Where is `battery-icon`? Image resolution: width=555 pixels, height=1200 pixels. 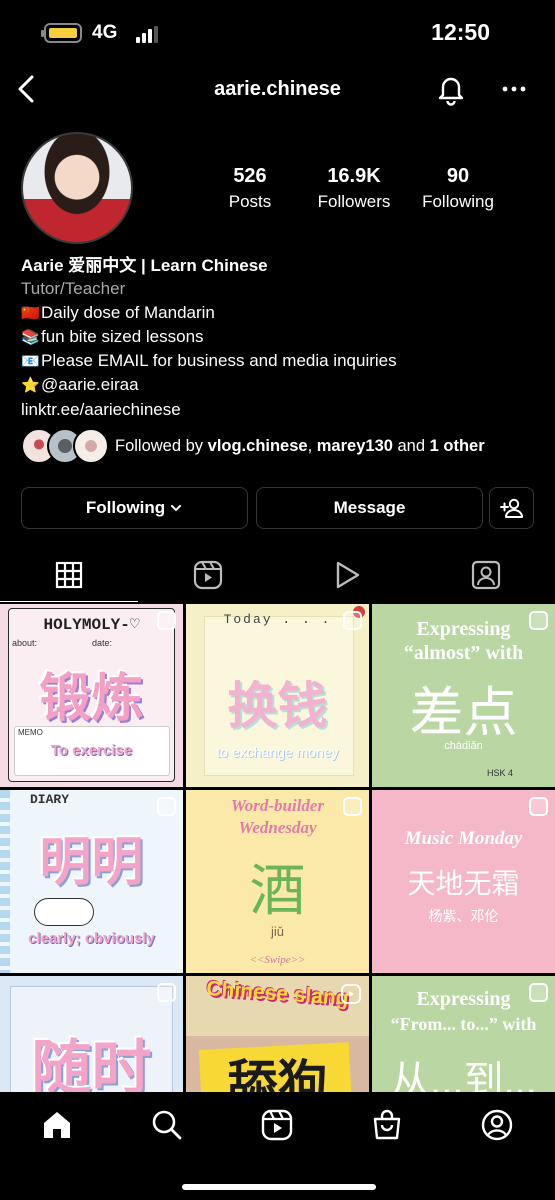 battery-icon is located at coordinates (61, 33).